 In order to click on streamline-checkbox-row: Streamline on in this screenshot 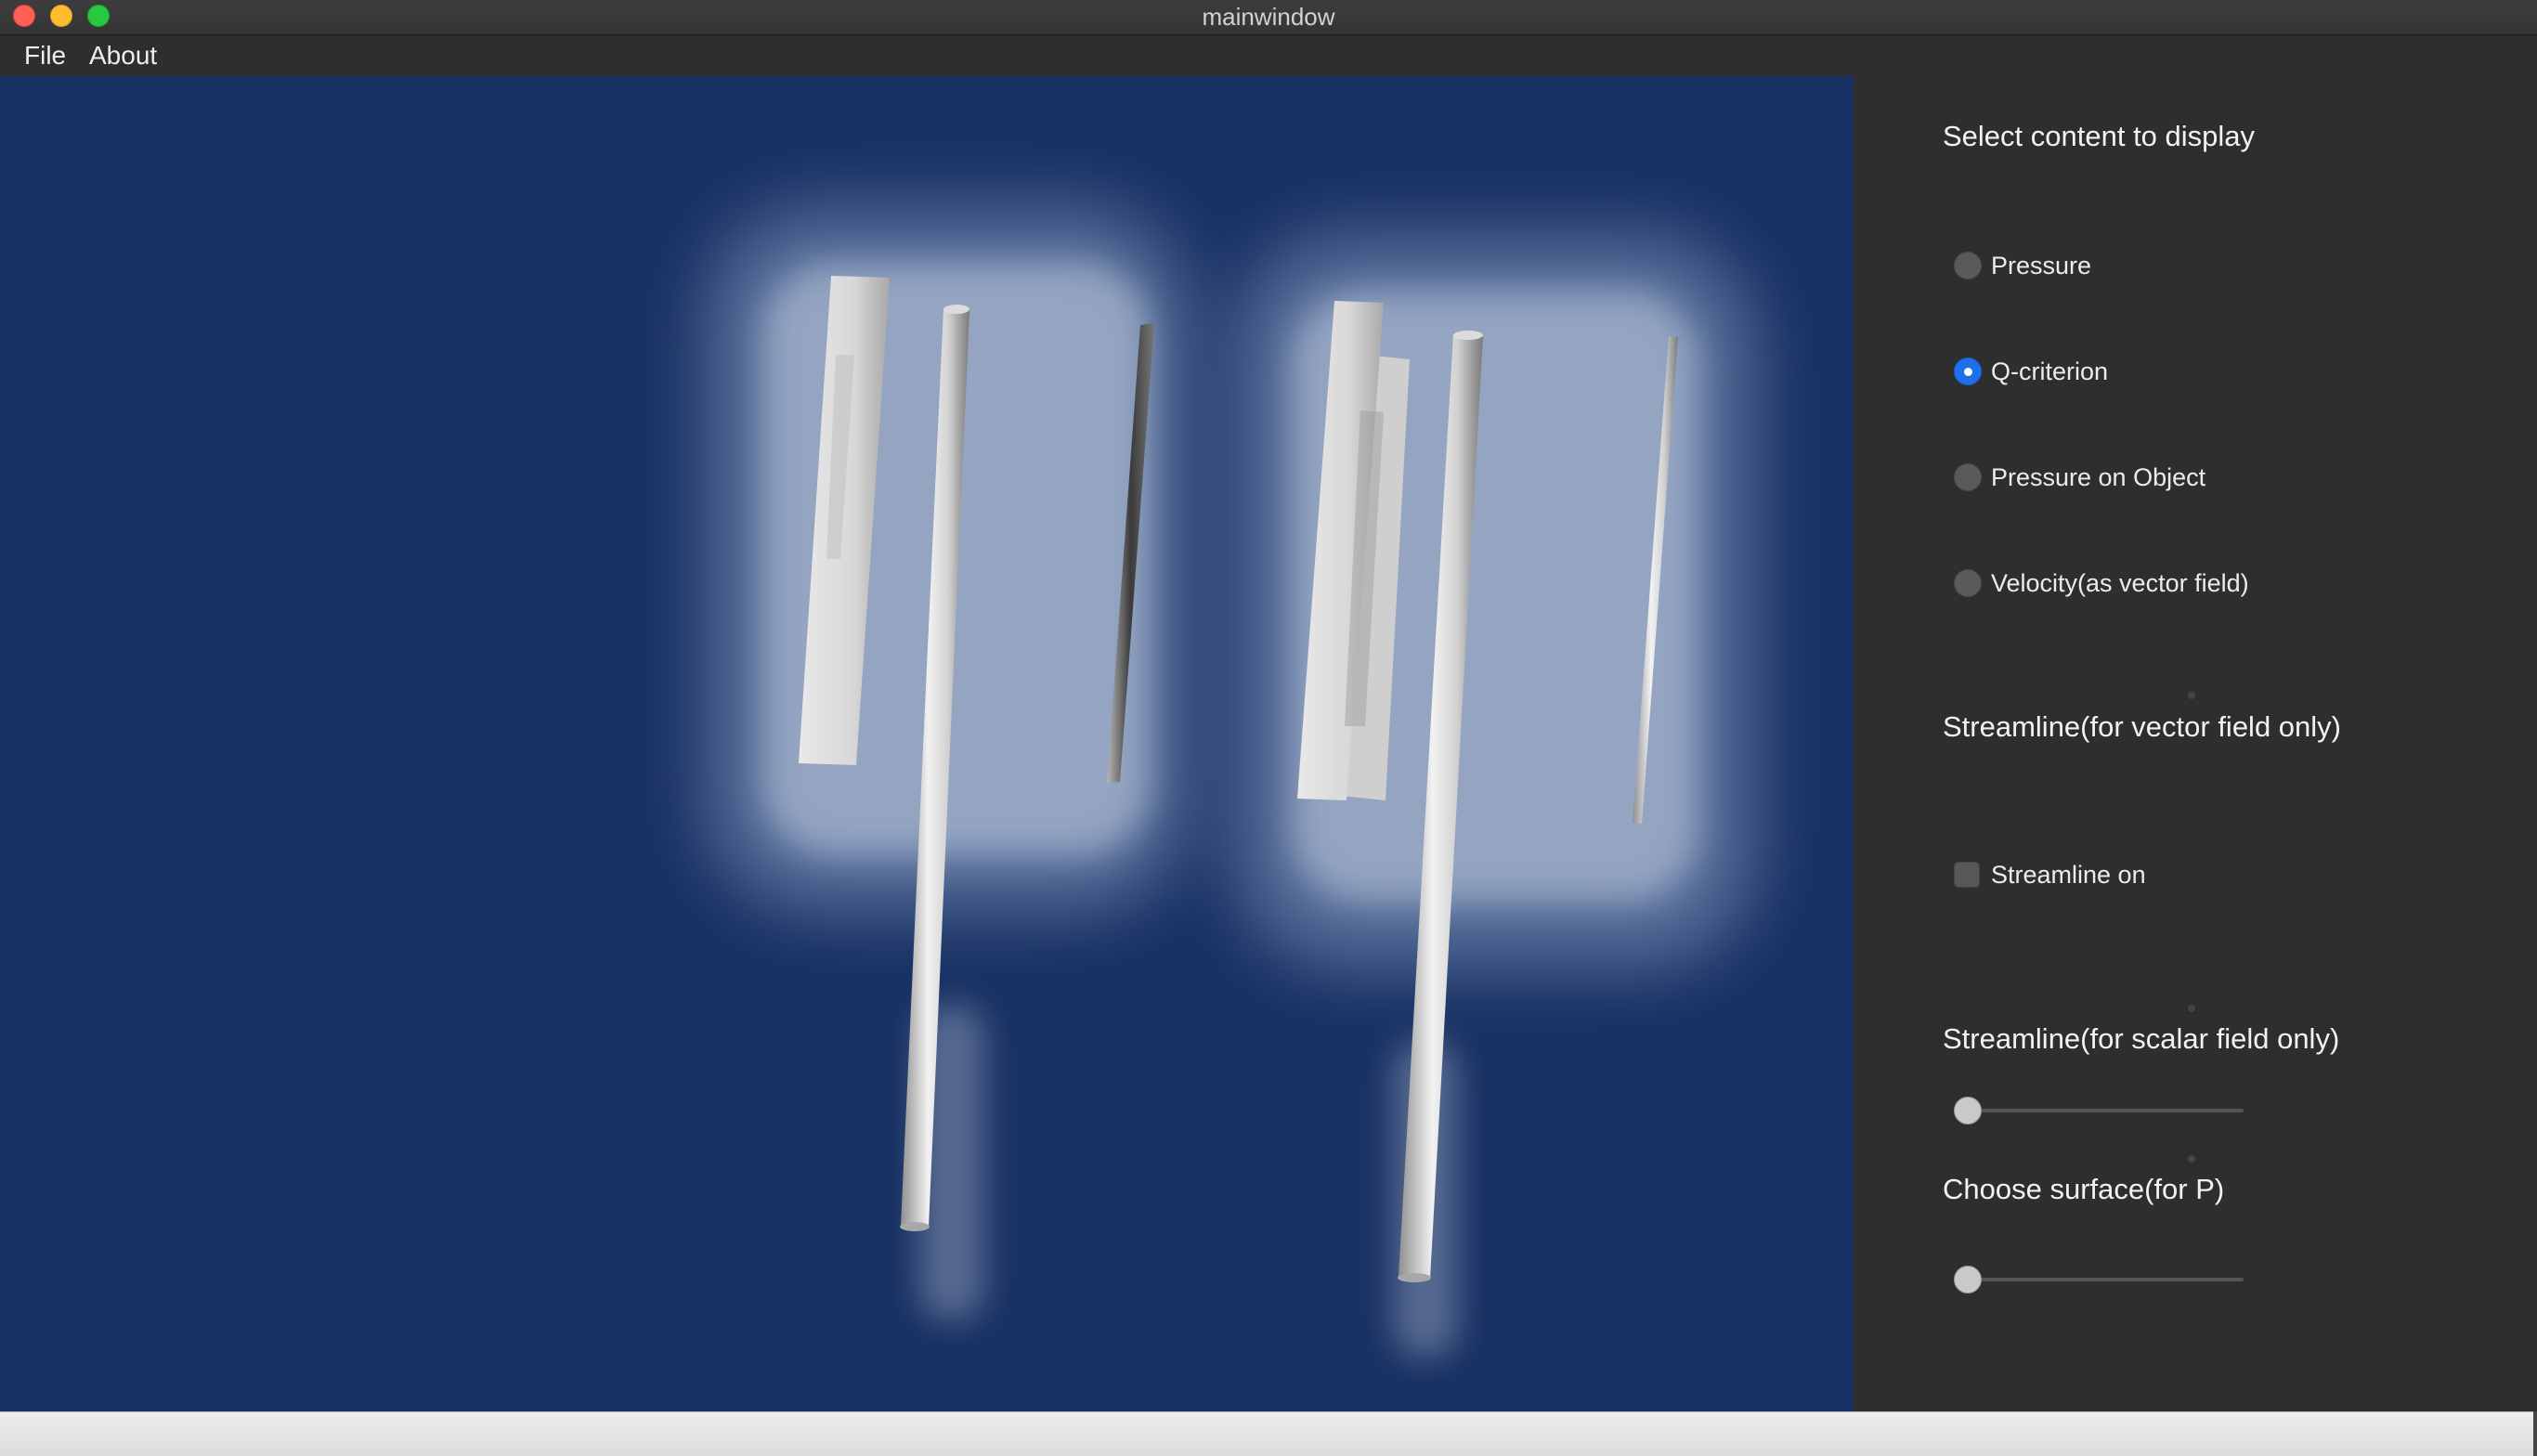, I will do `click(2050, 874)`.